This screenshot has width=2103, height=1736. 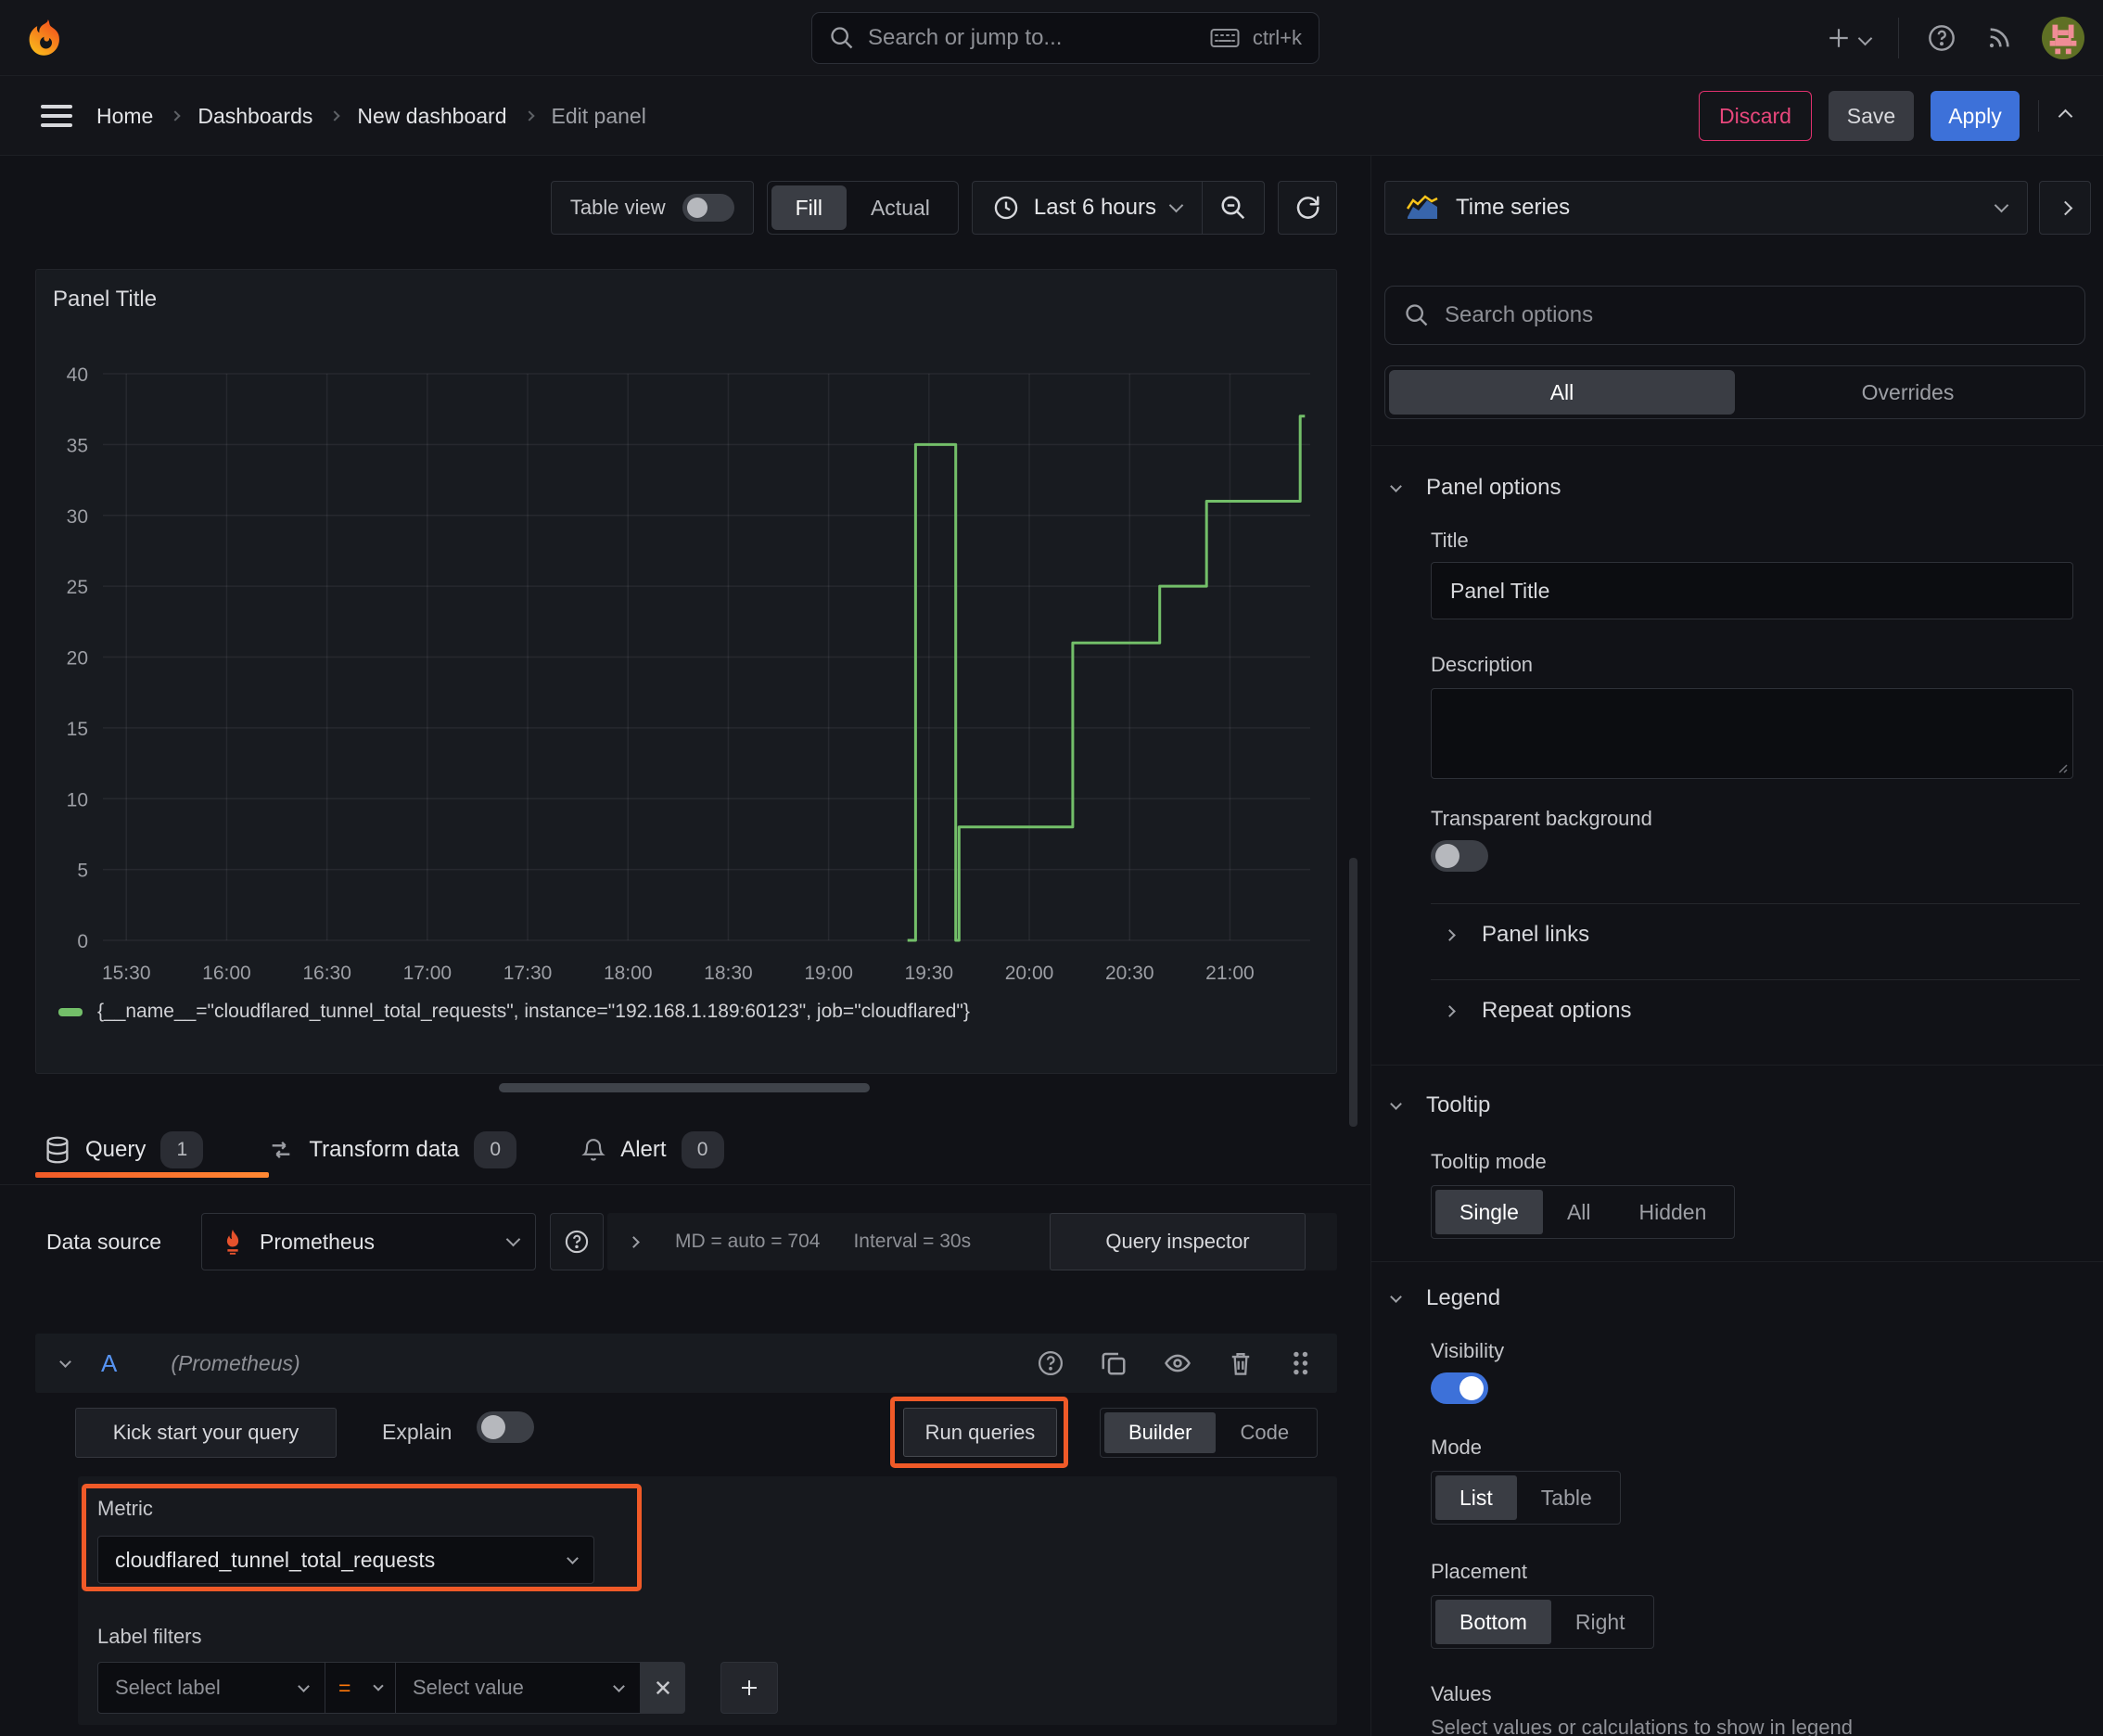 I want to click on placement-right: Right, so click(x=1600, y=1622).